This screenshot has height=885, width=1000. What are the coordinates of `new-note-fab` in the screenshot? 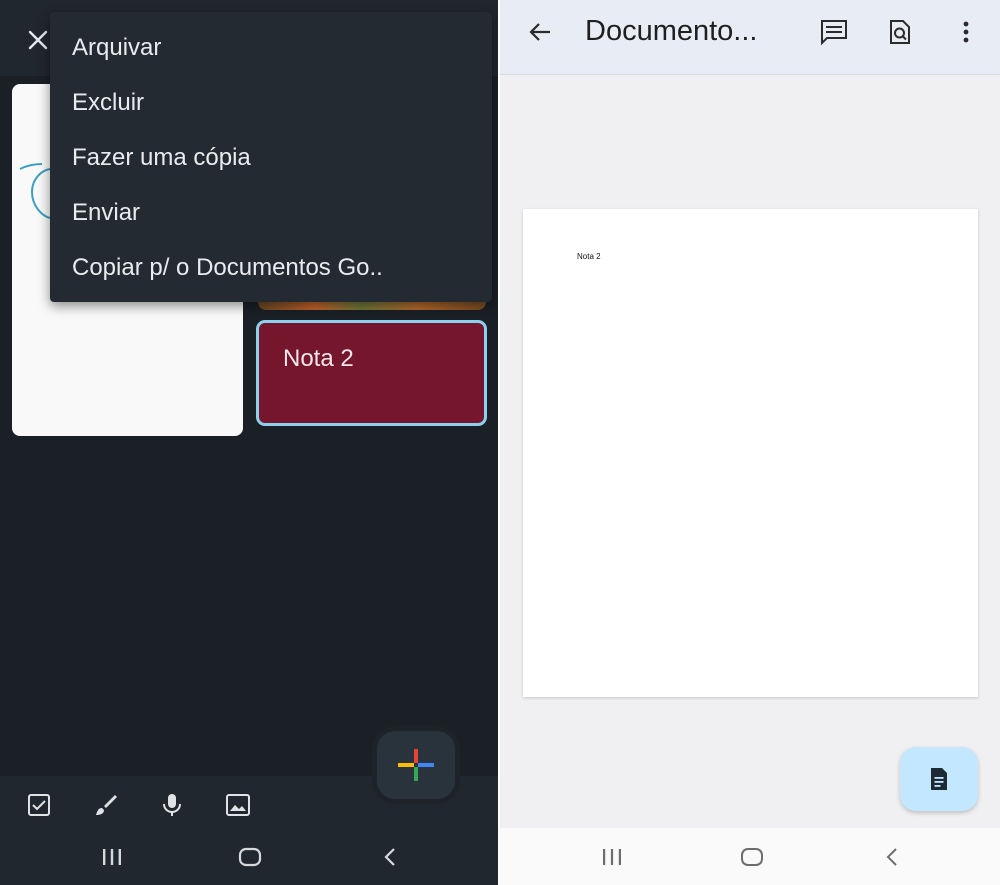 It's located at (416, 765).